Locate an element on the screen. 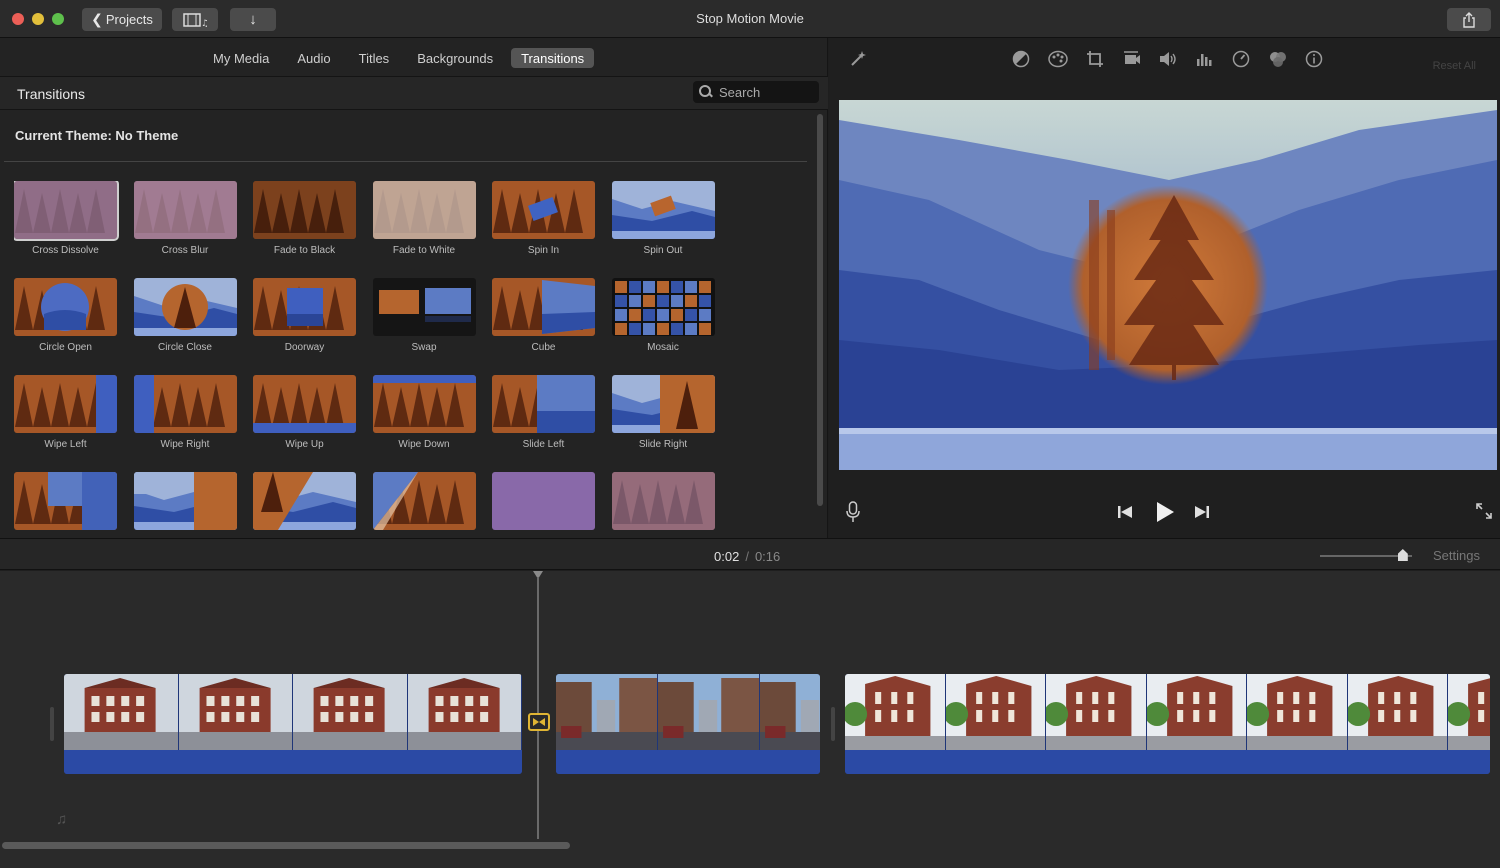 The height and width of the screenshot is (868, 1500). clip-3-frames is located at coordinates (1167, 712).